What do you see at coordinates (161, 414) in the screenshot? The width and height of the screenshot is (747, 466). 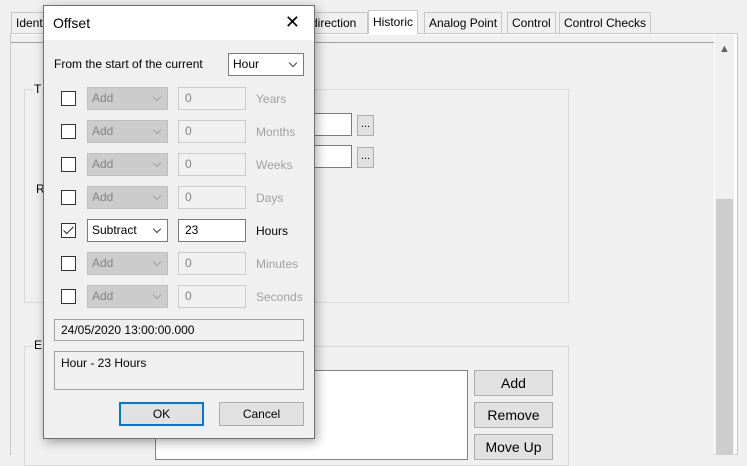 I see `ok-button: OK` at bounding box center [161, 414].